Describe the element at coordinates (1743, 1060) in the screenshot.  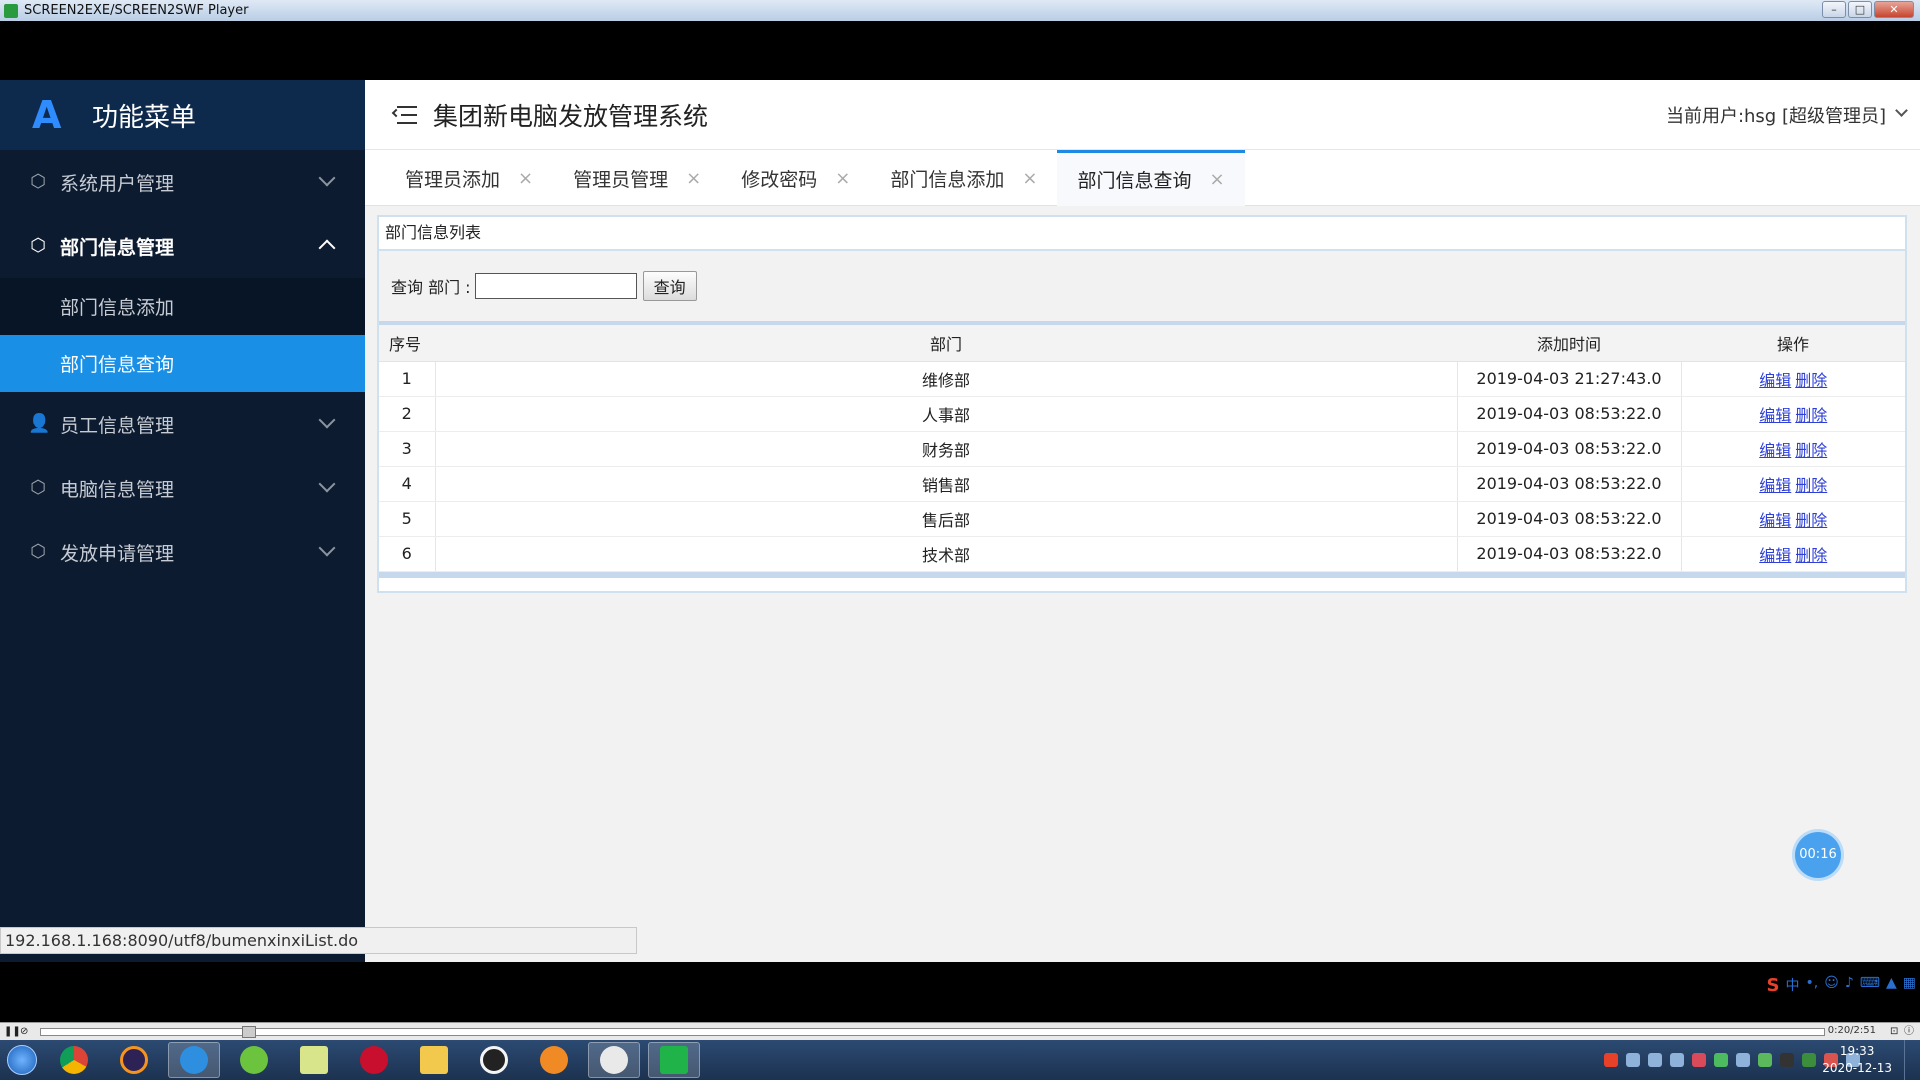
I see `tray-arrow-icon` at that location.